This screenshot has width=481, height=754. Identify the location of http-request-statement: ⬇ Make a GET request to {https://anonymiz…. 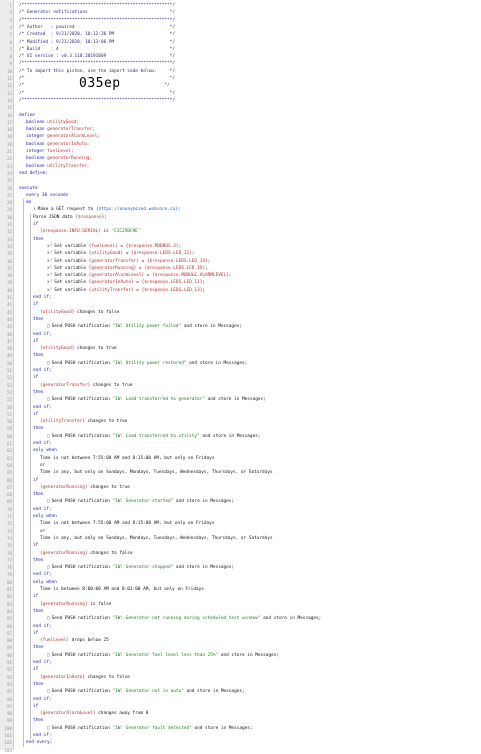
(106, 209).